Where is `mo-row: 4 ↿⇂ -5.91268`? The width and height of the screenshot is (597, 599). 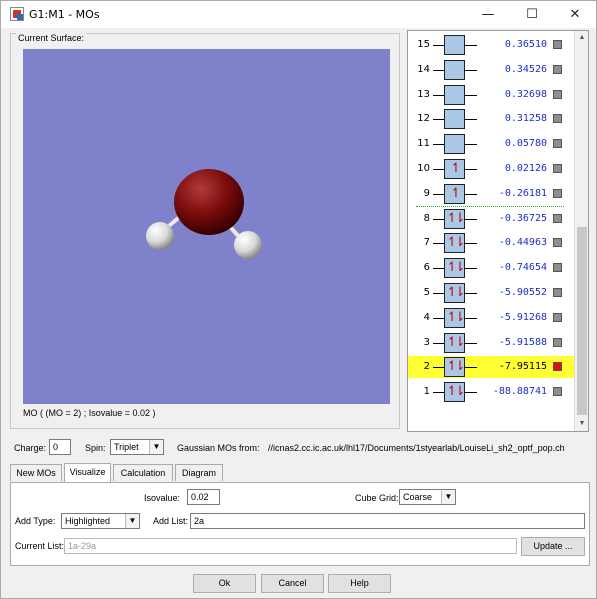 mo-row: 4 ↿⇂ -5.91268 is located at coordinates (492, 318).